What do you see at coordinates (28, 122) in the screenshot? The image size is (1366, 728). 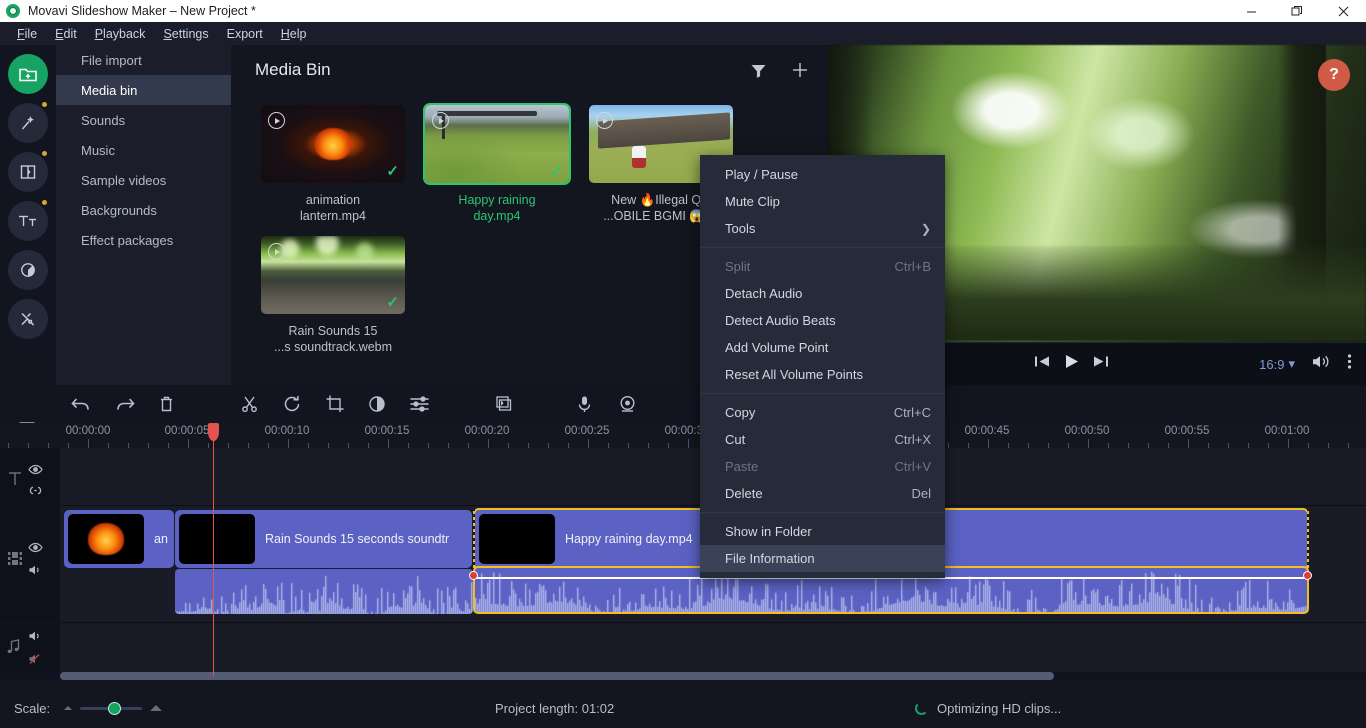 I see `rail-magic-wand-filters-button` at bounding box center [28, 122].